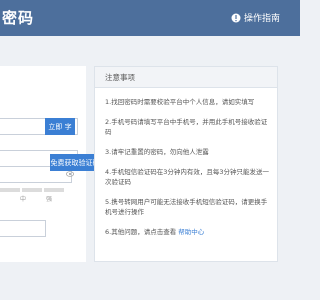 This screenshot has height=300, width=320. Describe the element at coordinates (187, 177) in the screenshot. I see `notice-item: 4.手机短信验证码在3分钟内有效，且每3分钟只能发送一次验证码` at that location.